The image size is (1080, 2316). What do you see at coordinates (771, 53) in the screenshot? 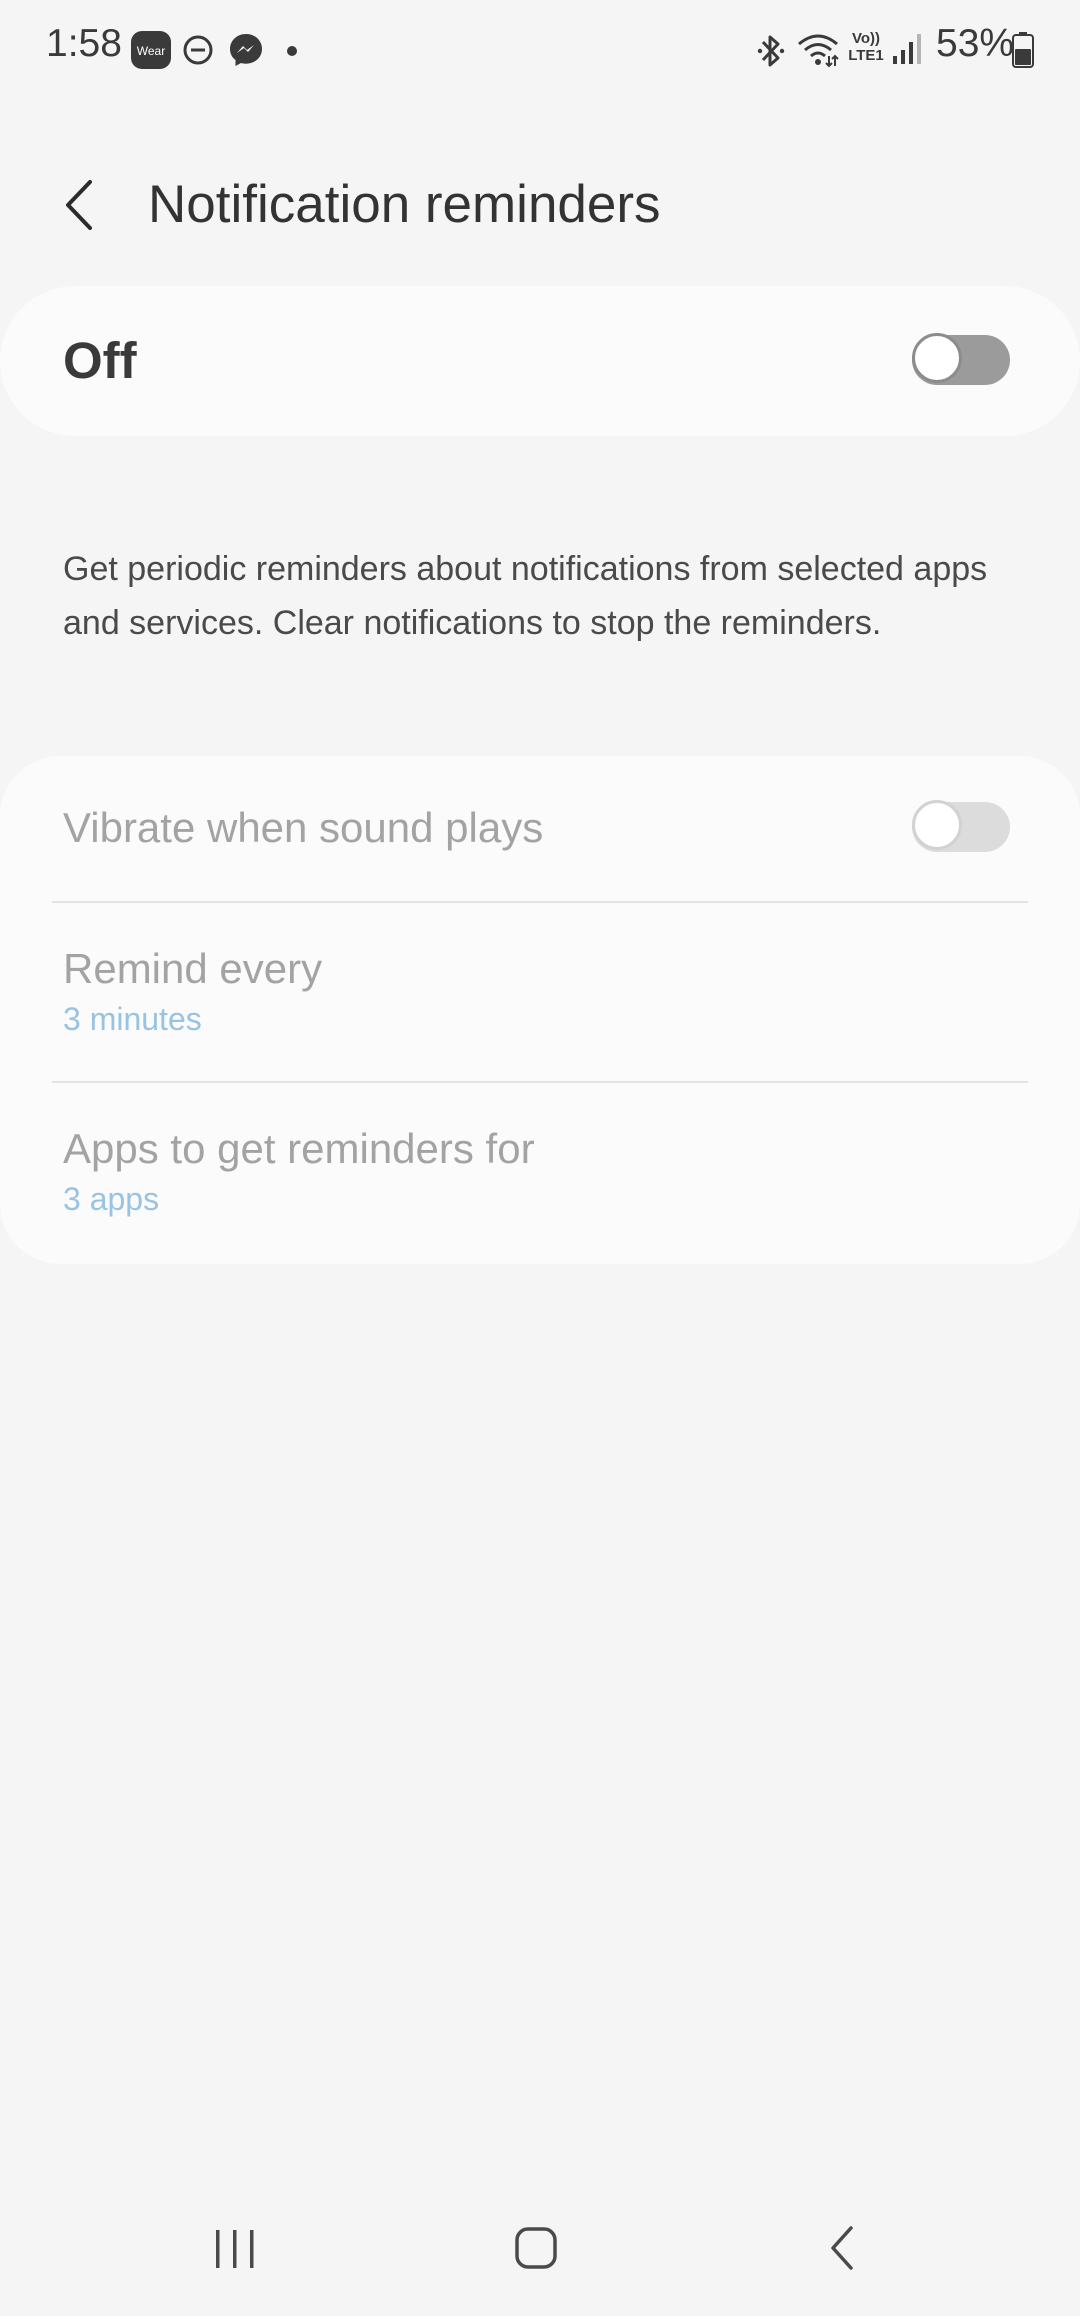
I see `bluetooth-icon` at bounding box center [771, 53].